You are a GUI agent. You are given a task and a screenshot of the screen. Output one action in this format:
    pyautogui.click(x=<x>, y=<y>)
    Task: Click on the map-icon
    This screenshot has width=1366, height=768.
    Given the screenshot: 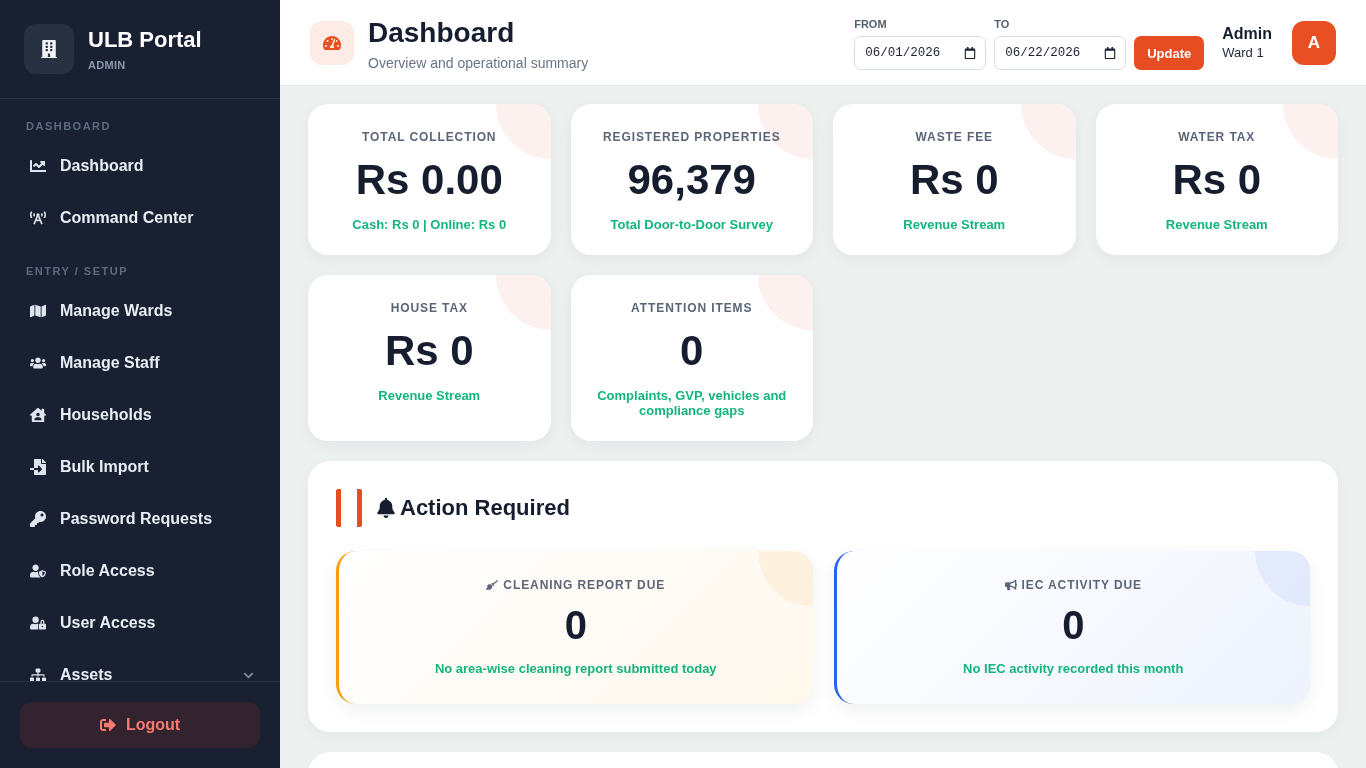 What is the action you would take?
    pyautogui.click(x=38, y=311)
    